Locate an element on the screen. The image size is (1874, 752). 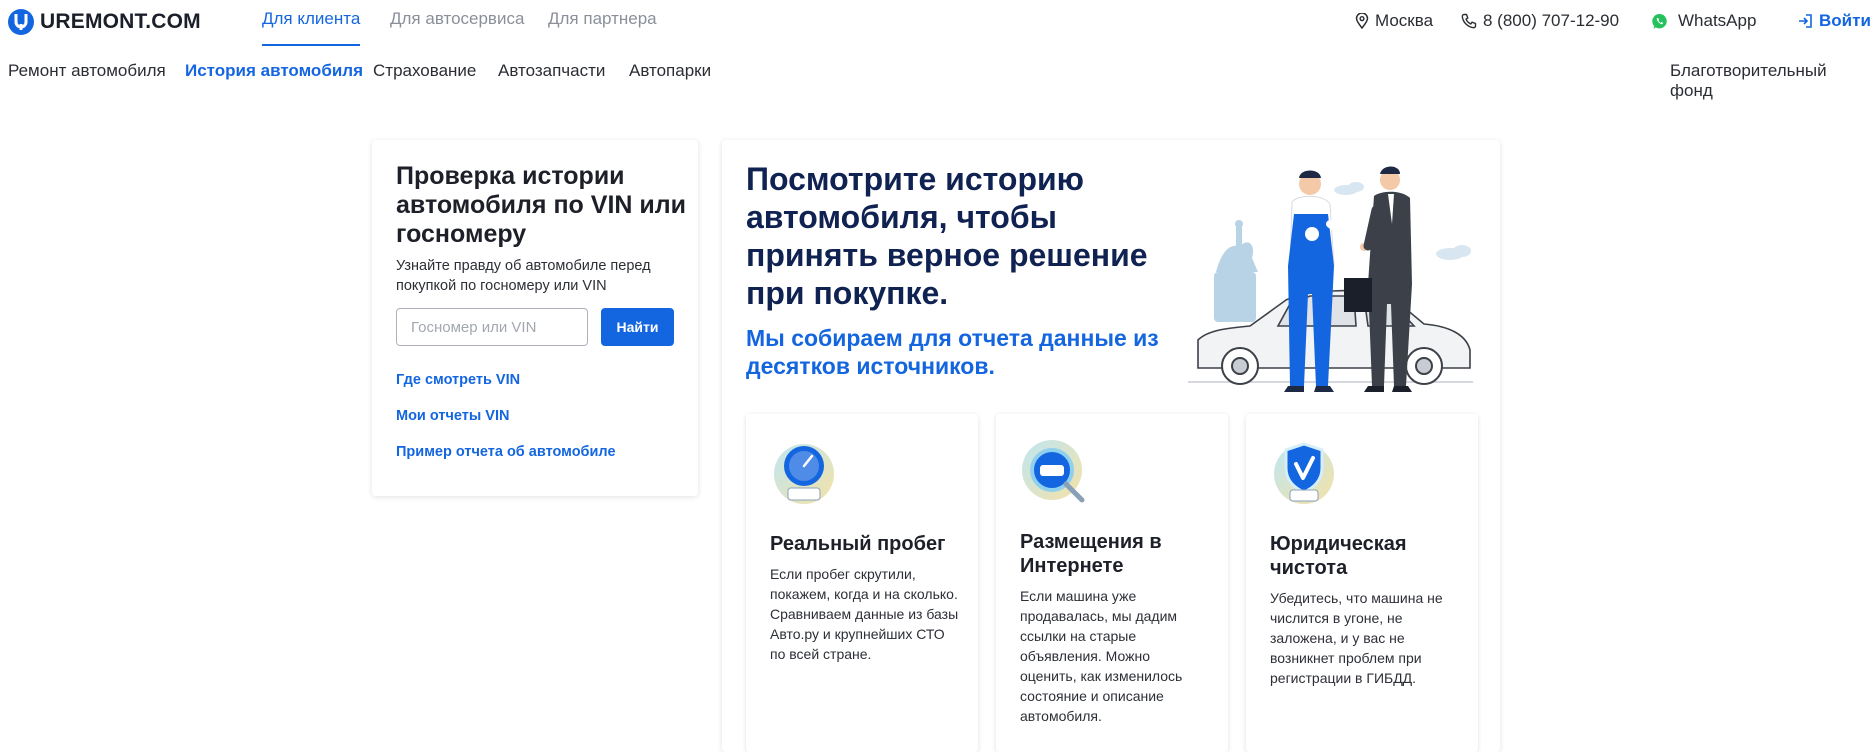
where-vin-link: Где смотреть VIN is located at coordinates (458, 380).